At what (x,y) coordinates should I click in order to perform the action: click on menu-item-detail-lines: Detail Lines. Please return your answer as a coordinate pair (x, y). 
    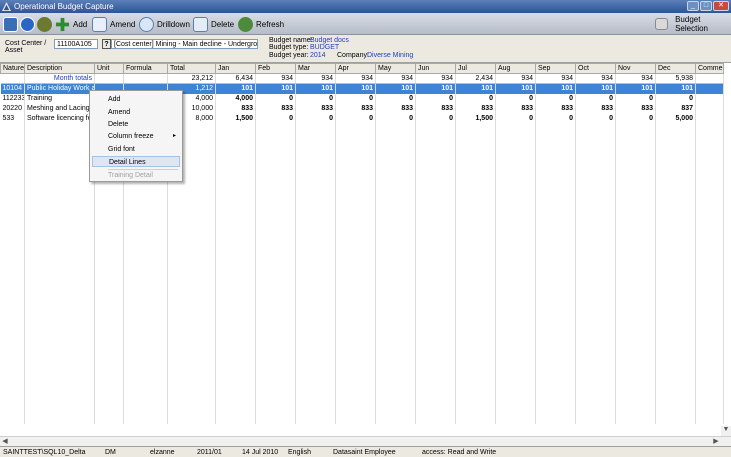
    Looking at the image, I should click on (136, 161).